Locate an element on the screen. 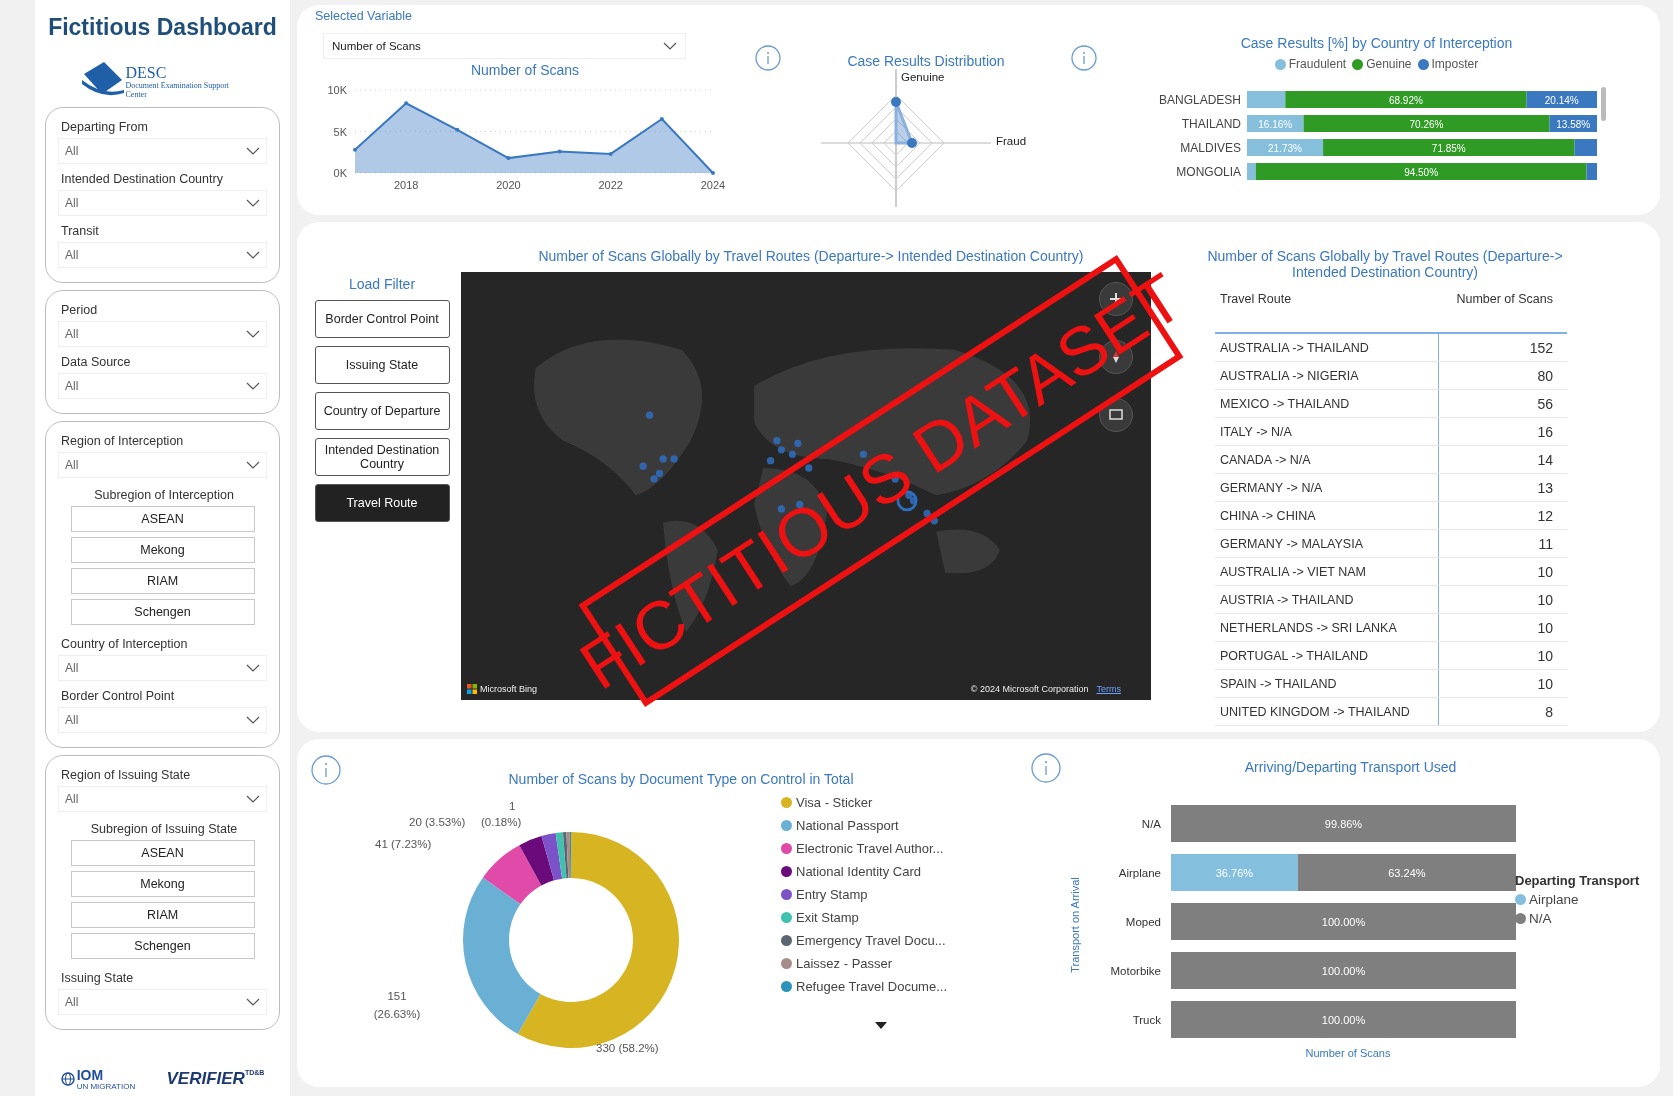  filter-label: Country of Interception is located at coordinates (124, 644).